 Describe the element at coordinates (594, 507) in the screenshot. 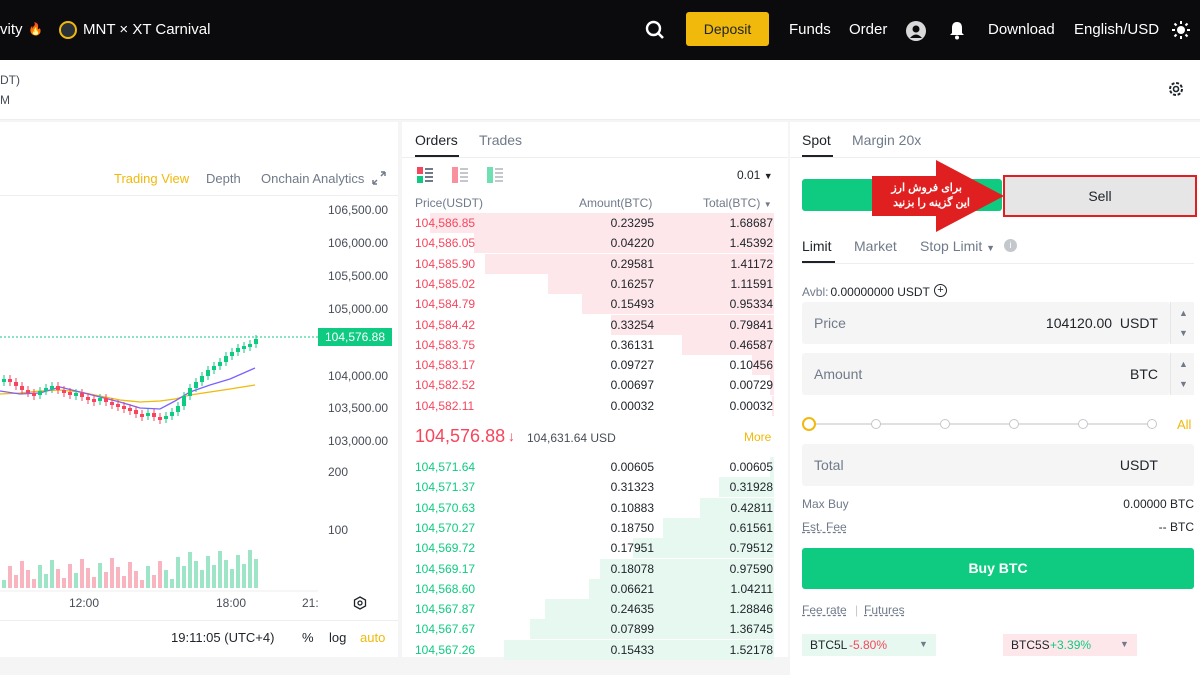

I see `bid-row: 104,570.63 0.10883 0.42811` at that location.